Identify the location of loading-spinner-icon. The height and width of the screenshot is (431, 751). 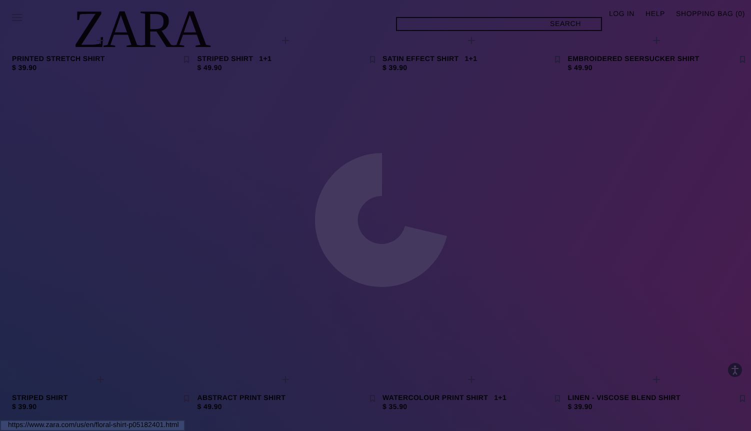
(381, 220).